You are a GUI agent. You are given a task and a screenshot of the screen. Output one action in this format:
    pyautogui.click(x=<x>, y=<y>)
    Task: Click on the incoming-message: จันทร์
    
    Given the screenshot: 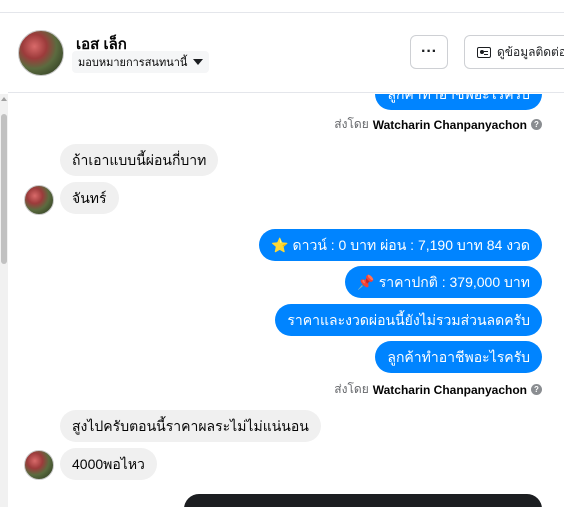 What is the action you would take?
    pyautogui.click(x=89, y=198)
    